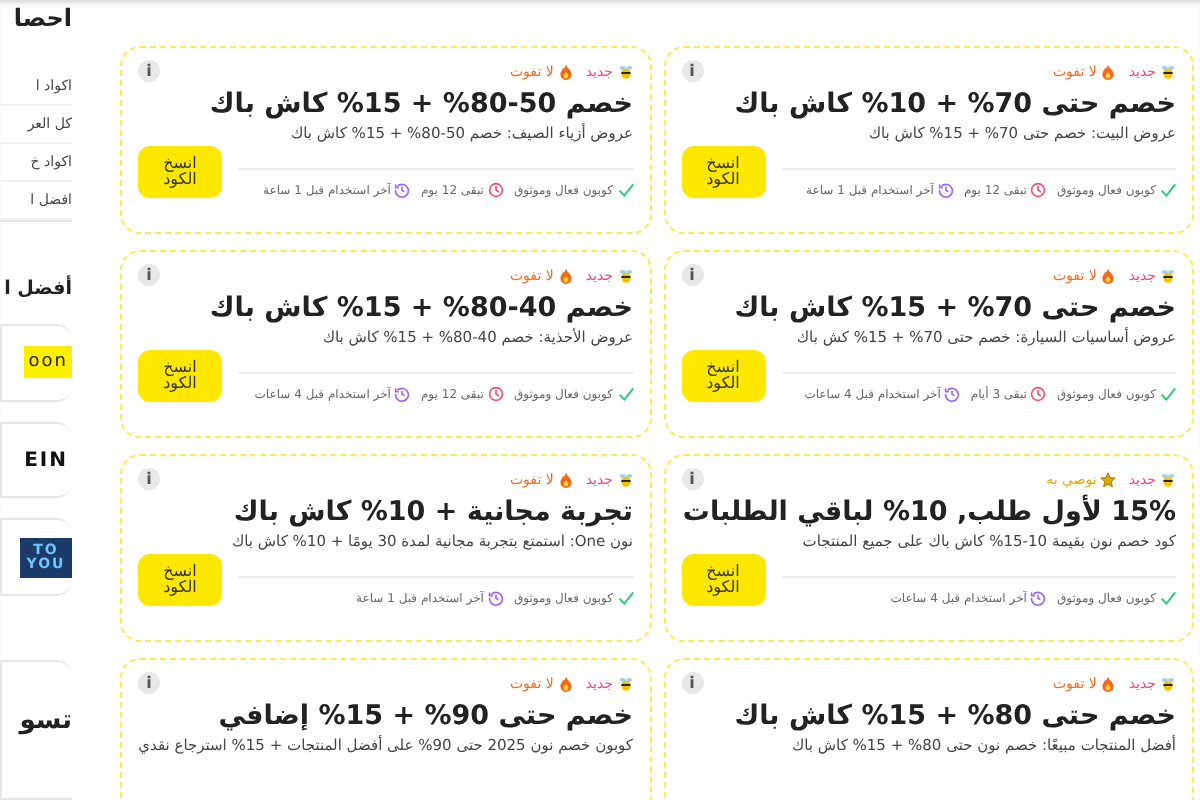  What do you see at coordinates (37, 289) in the screenshot?
I see `section-heading: أفضل ا` at bounding box center [37, 289].